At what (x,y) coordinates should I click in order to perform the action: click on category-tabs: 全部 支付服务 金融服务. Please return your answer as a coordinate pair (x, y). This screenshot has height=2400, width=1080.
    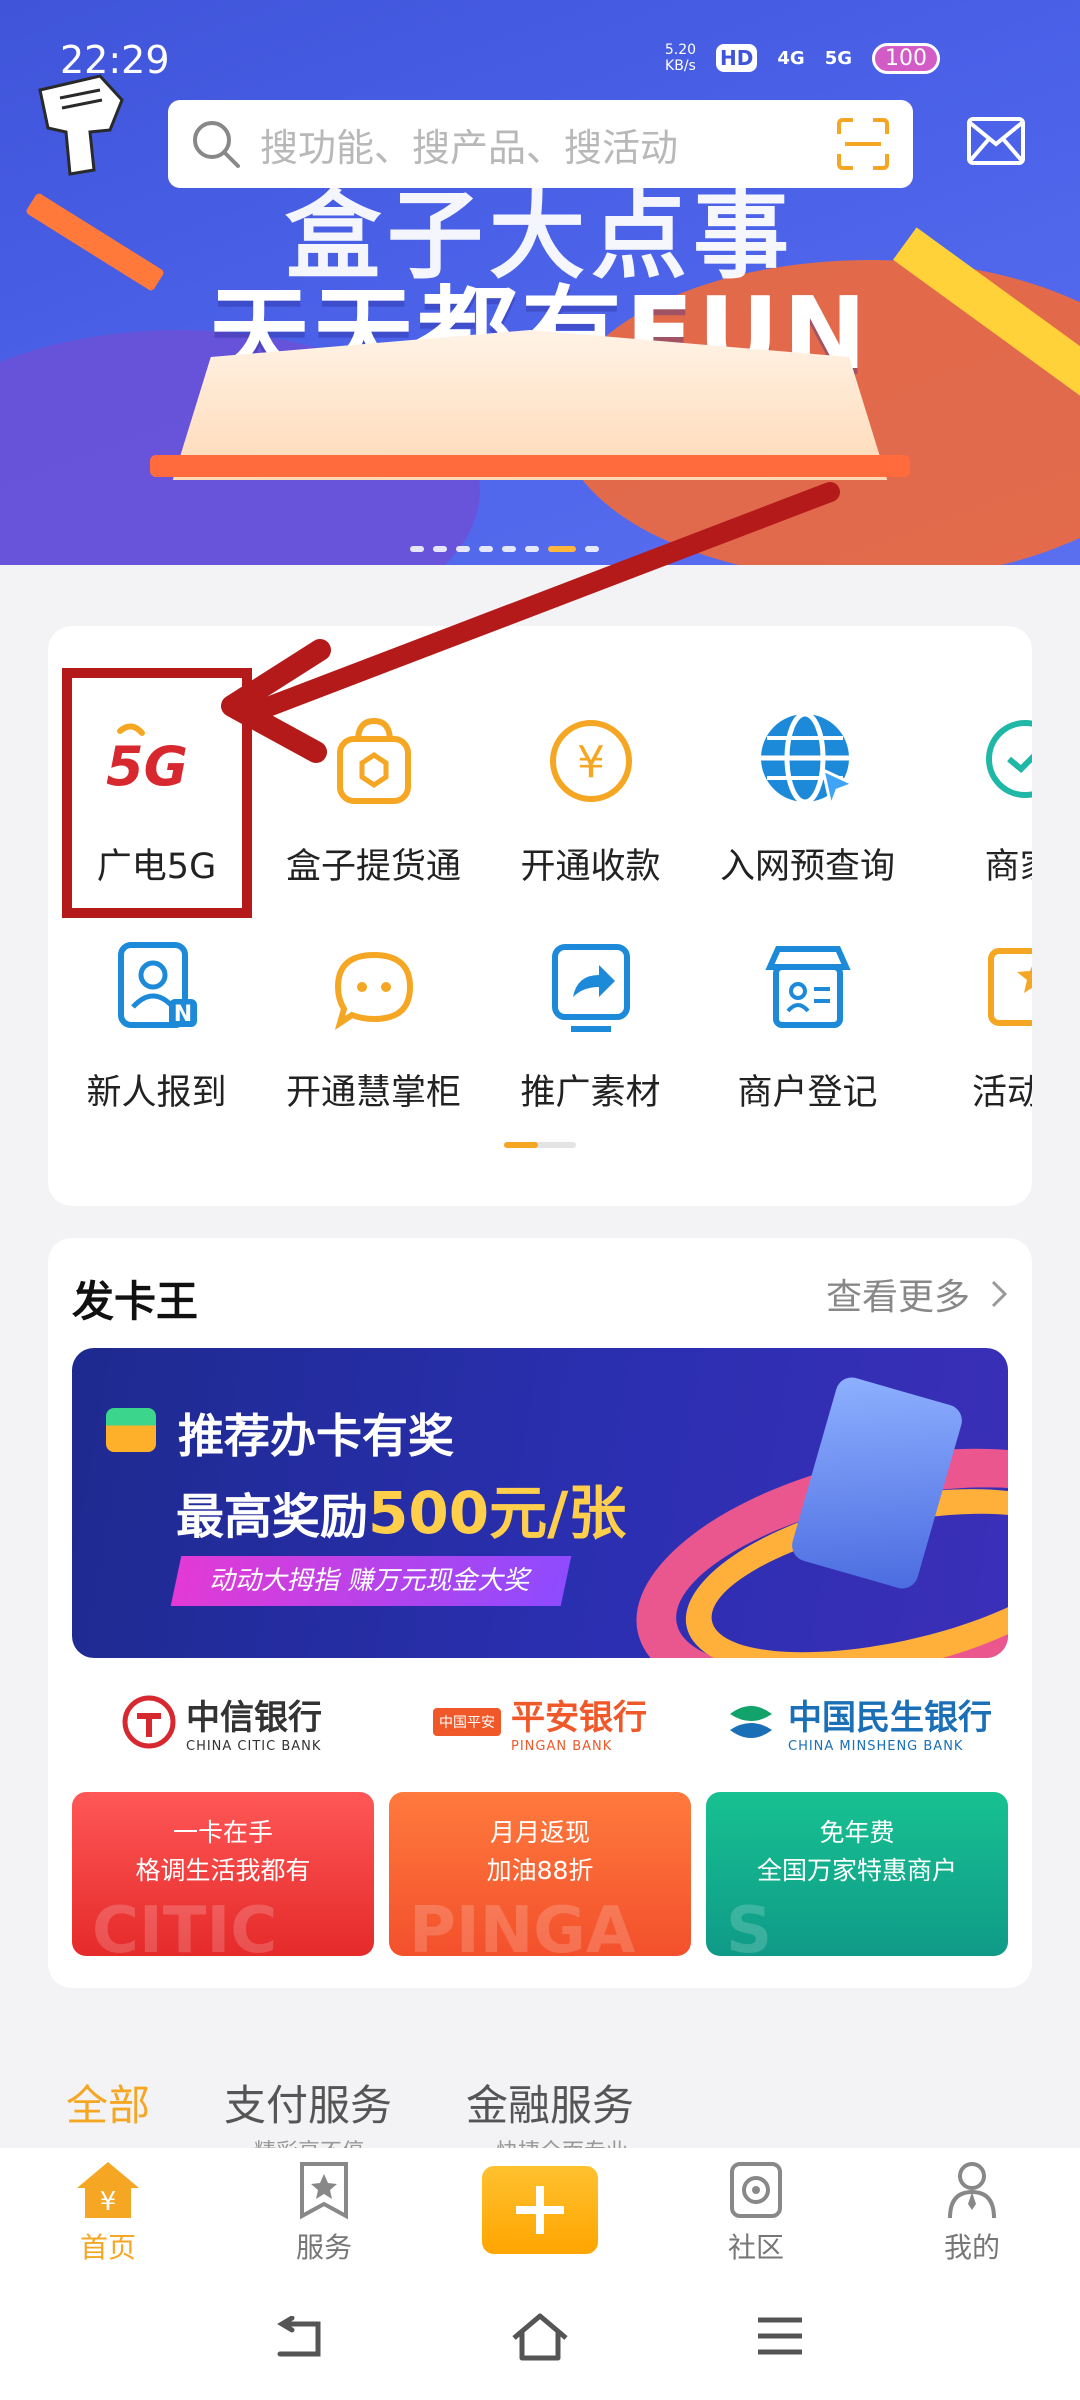
    Looking at the image, I should click on (350, 2102).